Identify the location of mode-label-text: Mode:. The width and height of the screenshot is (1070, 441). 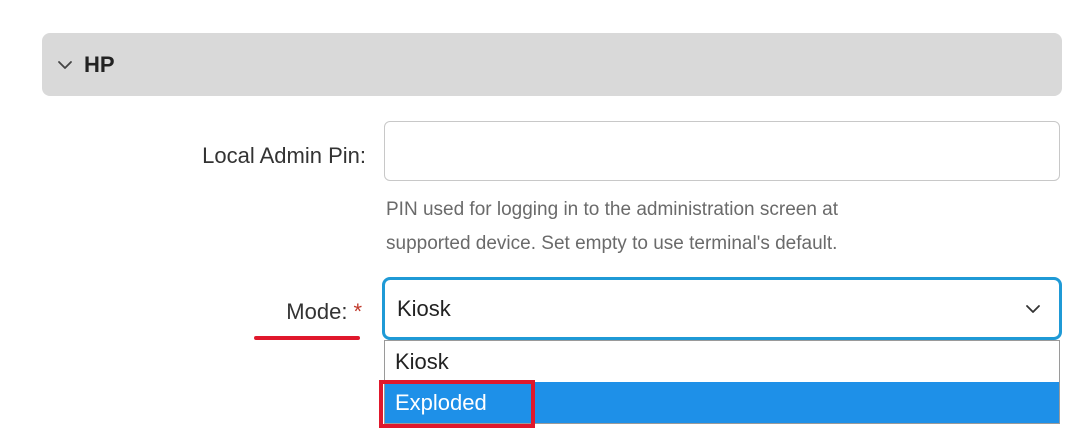
(317, 311).